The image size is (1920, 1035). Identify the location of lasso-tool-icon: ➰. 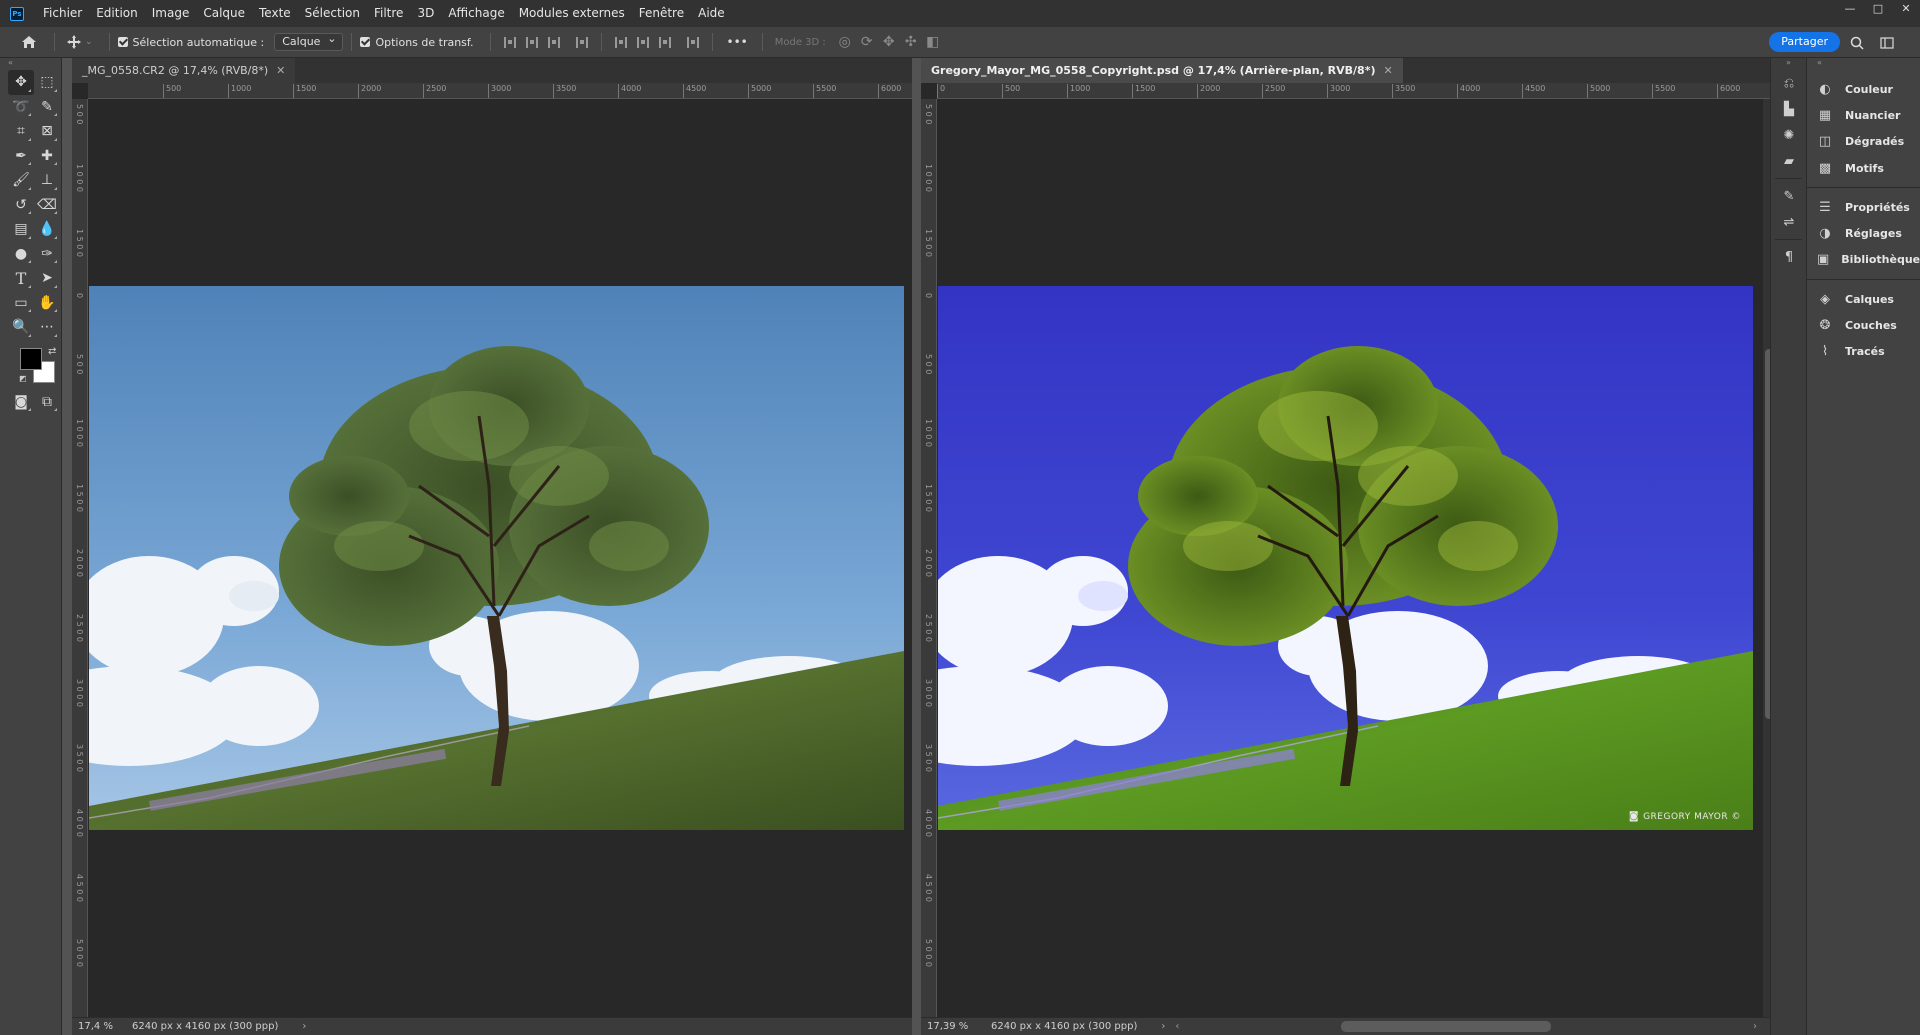
(21, 107).